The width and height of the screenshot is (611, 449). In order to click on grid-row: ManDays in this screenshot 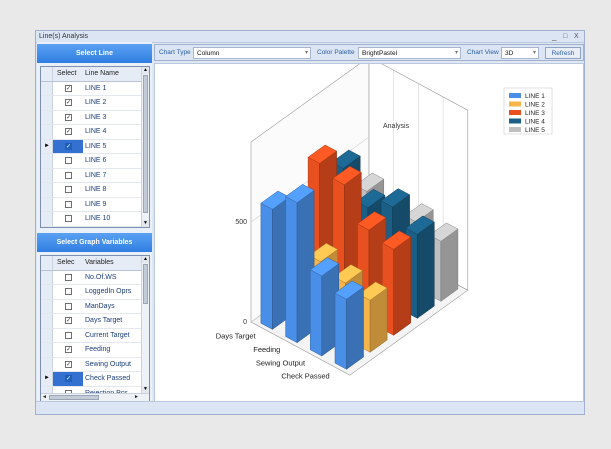, I will do `click(95, 306)`.